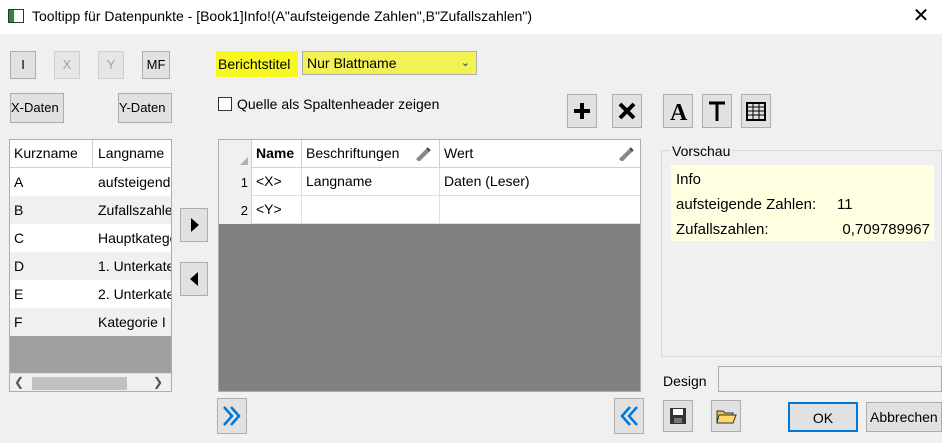  Describe the element at coordinates (18, 322) in the screenshot. I see `list-item-short: F` at that location.